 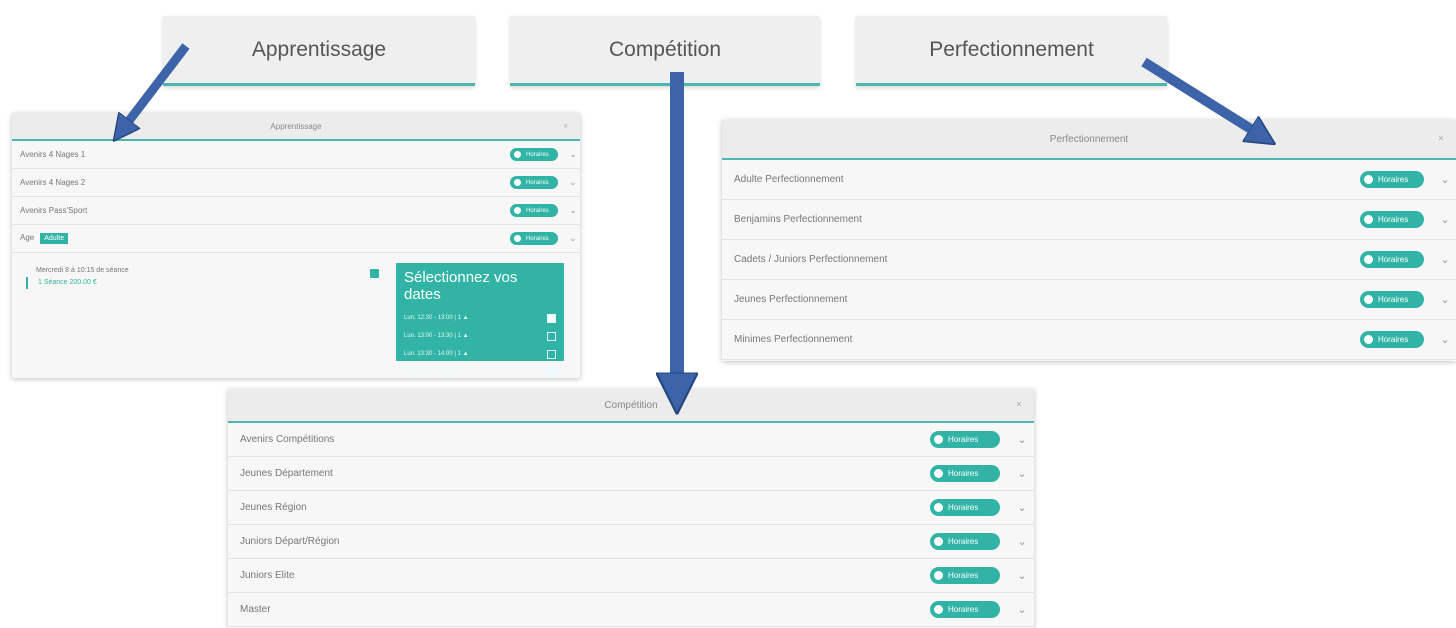 I want to click on date-label: Lun. 13:00 - 13:30 | 1 ▲, so click(x=436, y=336).